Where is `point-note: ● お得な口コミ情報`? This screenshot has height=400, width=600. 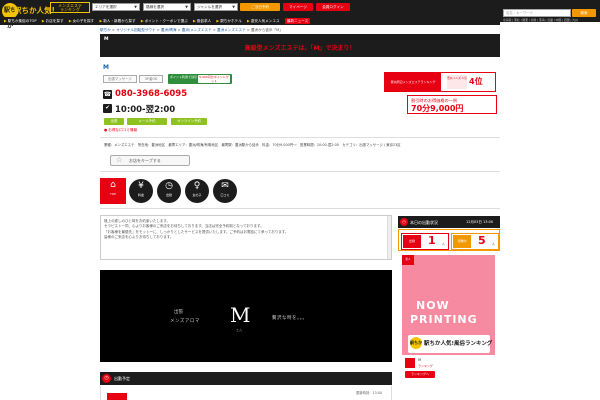
point-note: ● お得な口コミ情報 is located at coordinates (120, 130).